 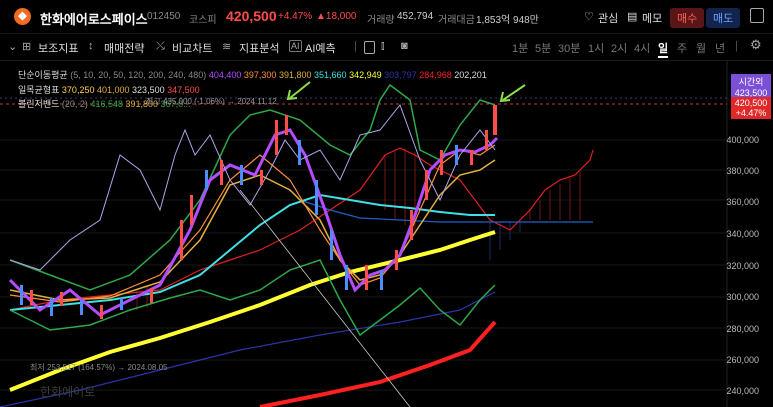 What do you see at coordinates (757, 15) in the screenshot?
I see `panel-toggle-icon` at bounding box center [757, 15].